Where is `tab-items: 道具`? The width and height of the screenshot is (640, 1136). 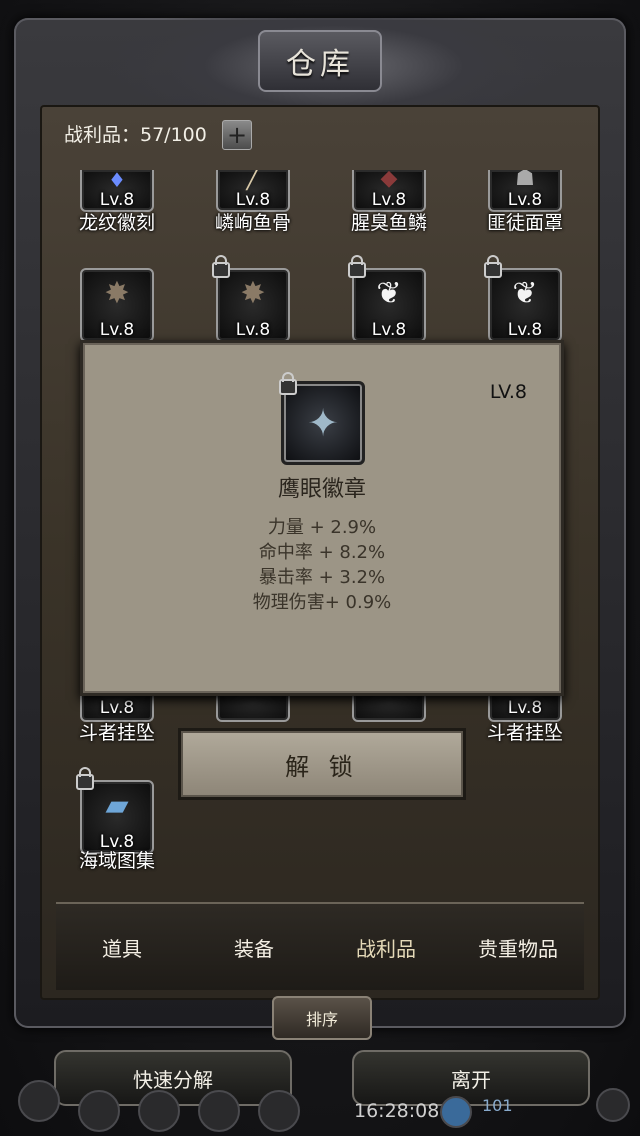
tab-items: 道具 is located at coordinates (122, 947).